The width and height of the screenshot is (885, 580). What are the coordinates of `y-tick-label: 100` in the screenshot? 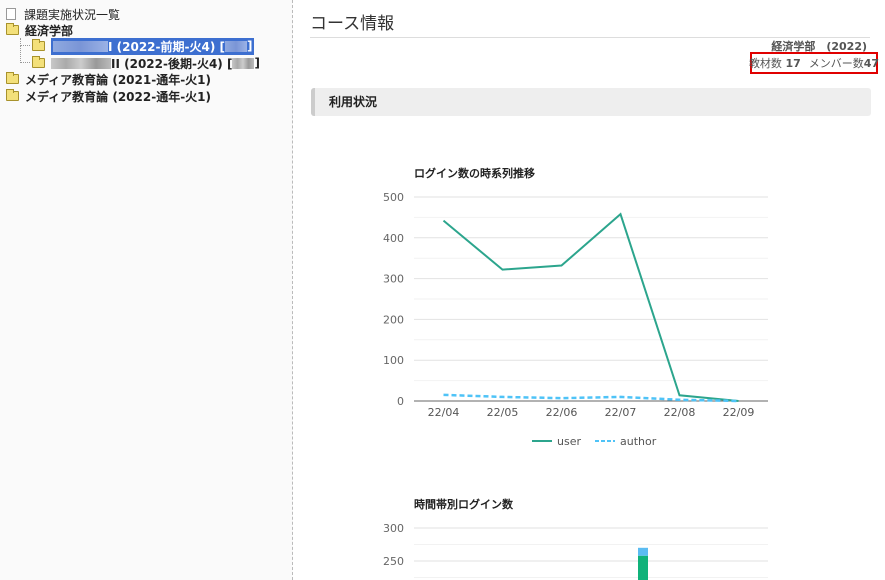 It's located at (393, 360).